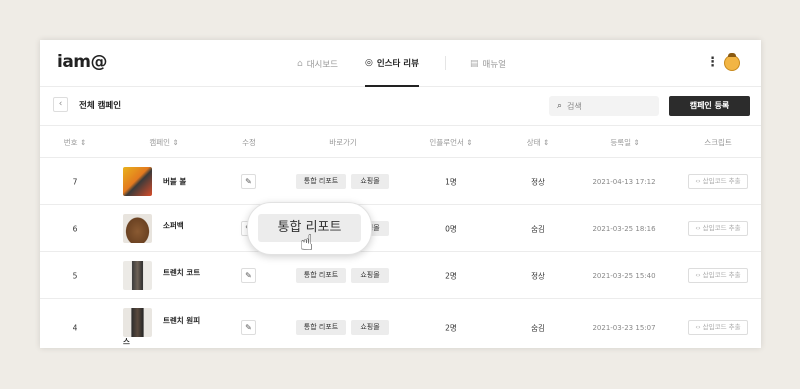  I want to click on more-menu-icon: ⋮, so click(712, 62).